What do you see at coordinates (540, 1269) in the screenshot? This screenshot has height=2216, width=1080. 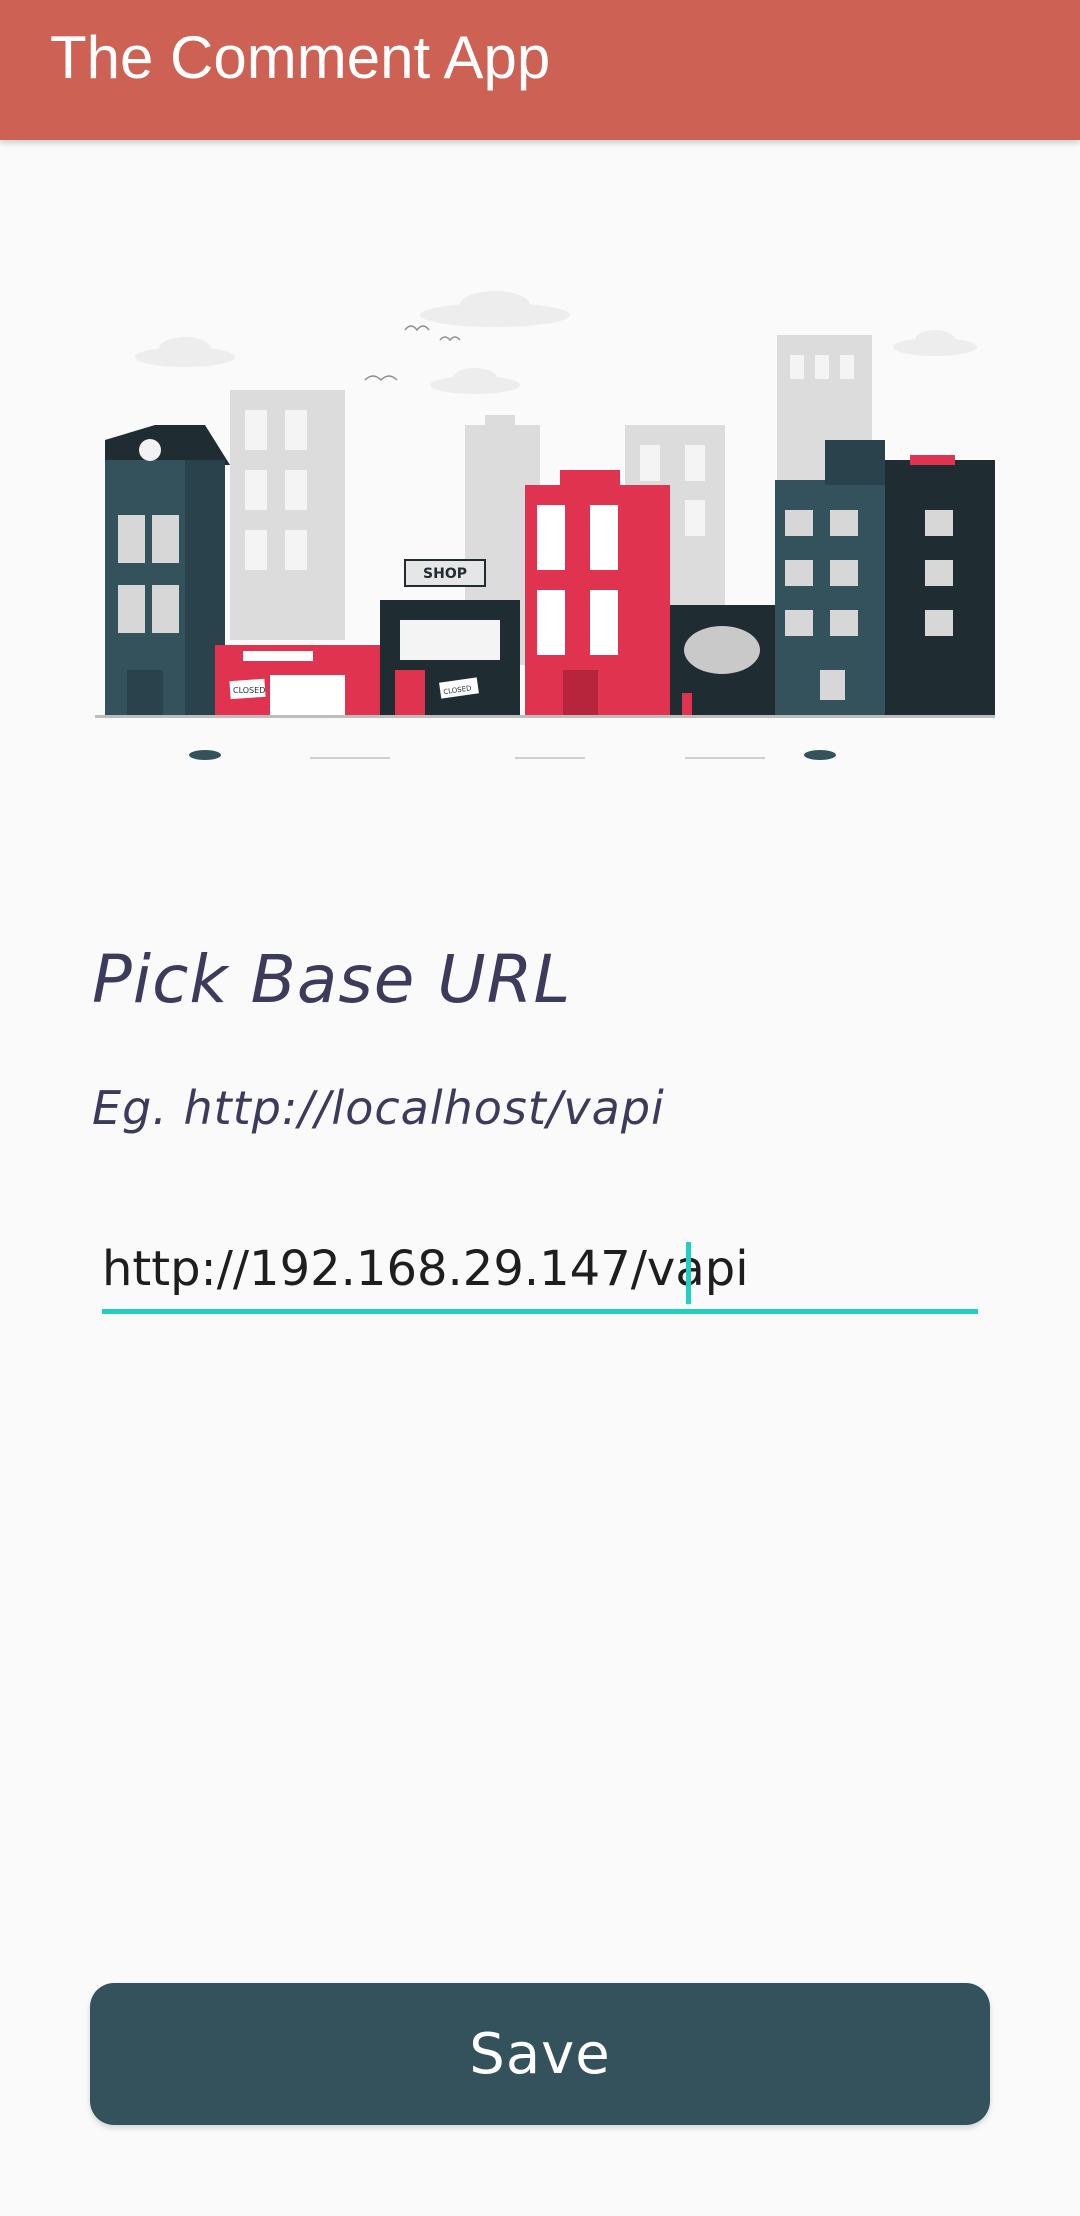 I see `base-url-input` at bounding box center [540, 1269].